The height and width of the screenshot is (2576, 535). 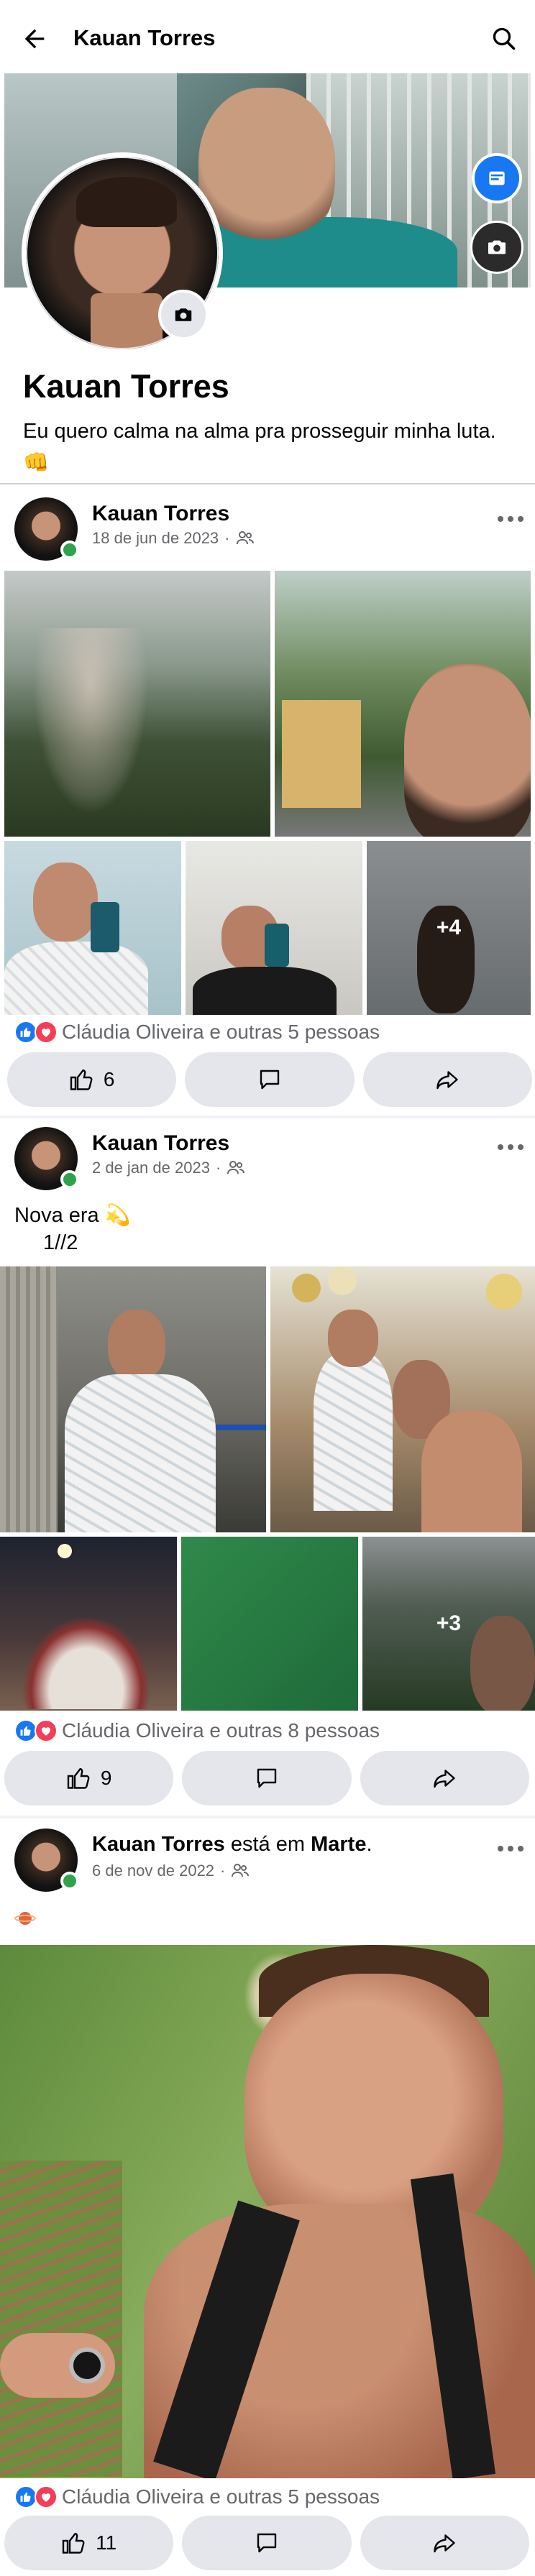 I want to click on post-actions: 11, so click(x=266, y=2543).